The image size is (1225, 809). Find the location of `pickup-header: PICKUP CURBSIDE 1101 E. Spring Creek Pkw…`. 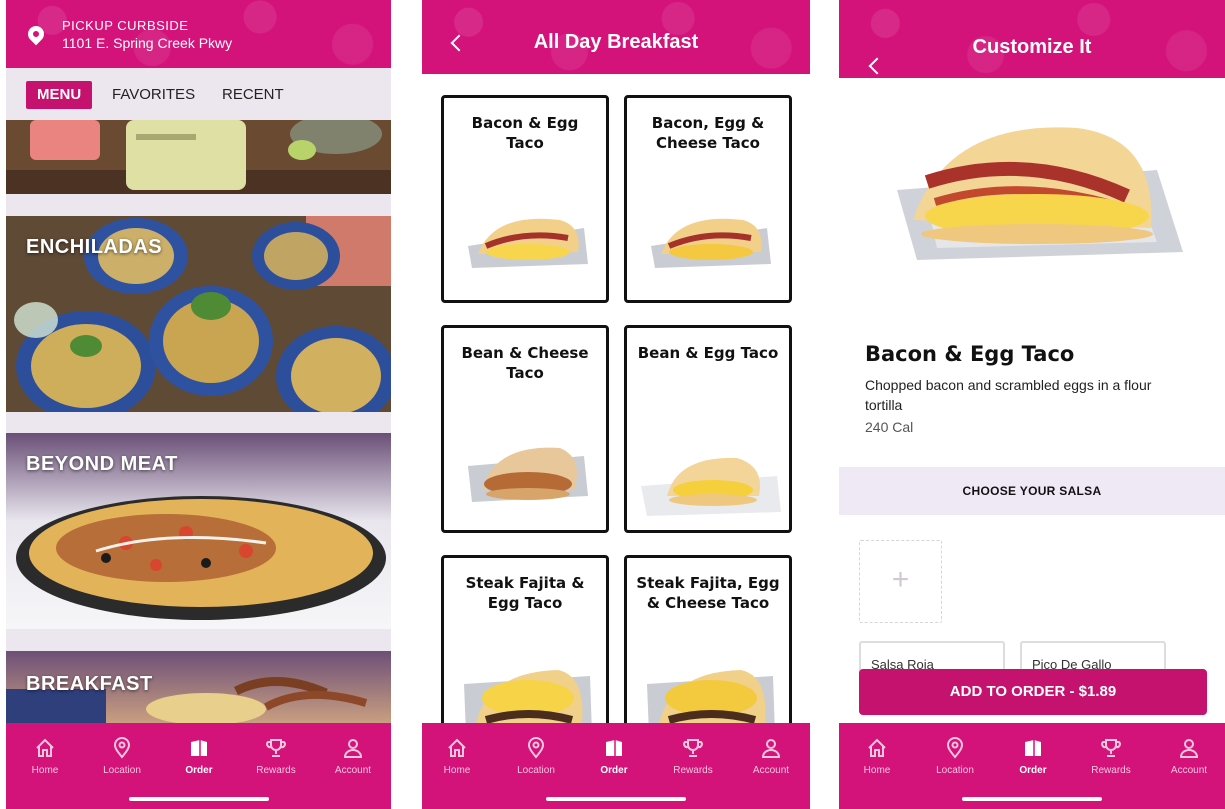

pickup-header: PICKUP CURBSIDE 1101 E. Spring Creek Pkw… is located at coordinates (198, 34).